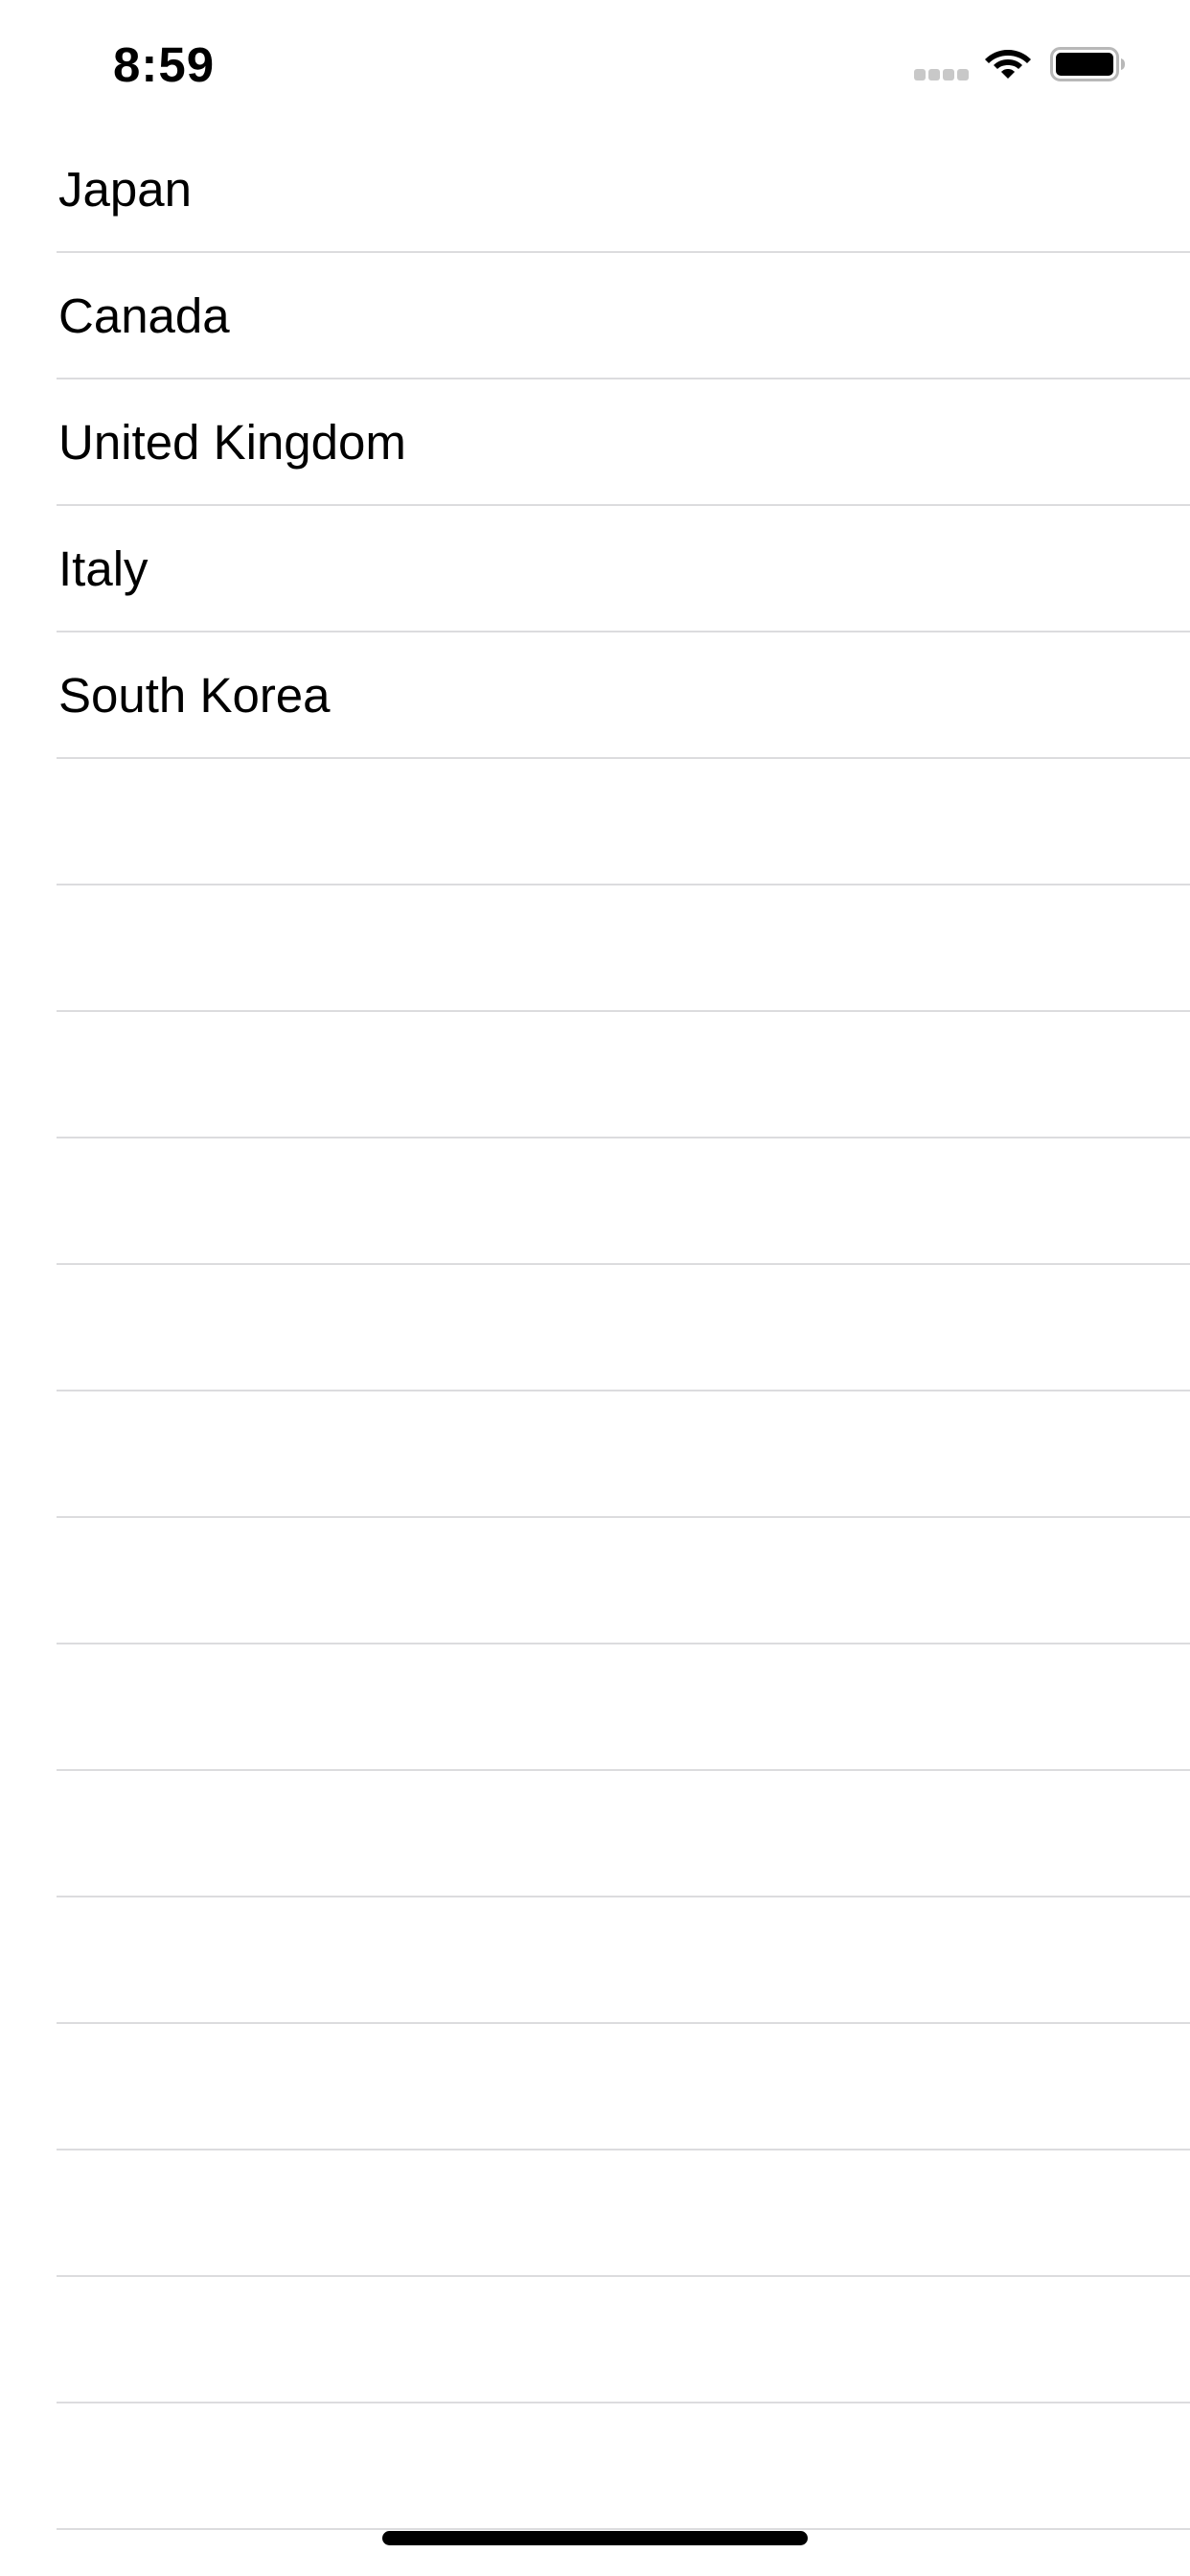 This screenshot has width=1190, height=2576. I want to click on table-row: Japan, so click(595, 189).